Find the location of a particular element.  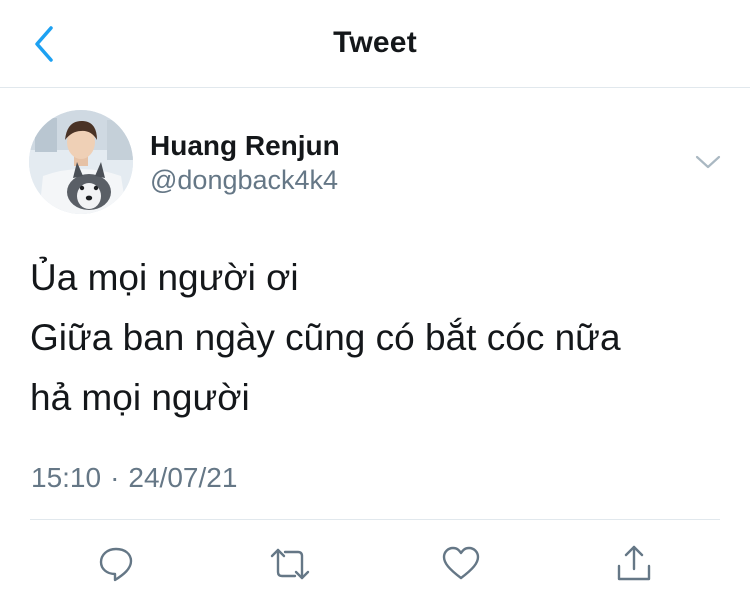

retweet-button is located at coordinates (290, 564).